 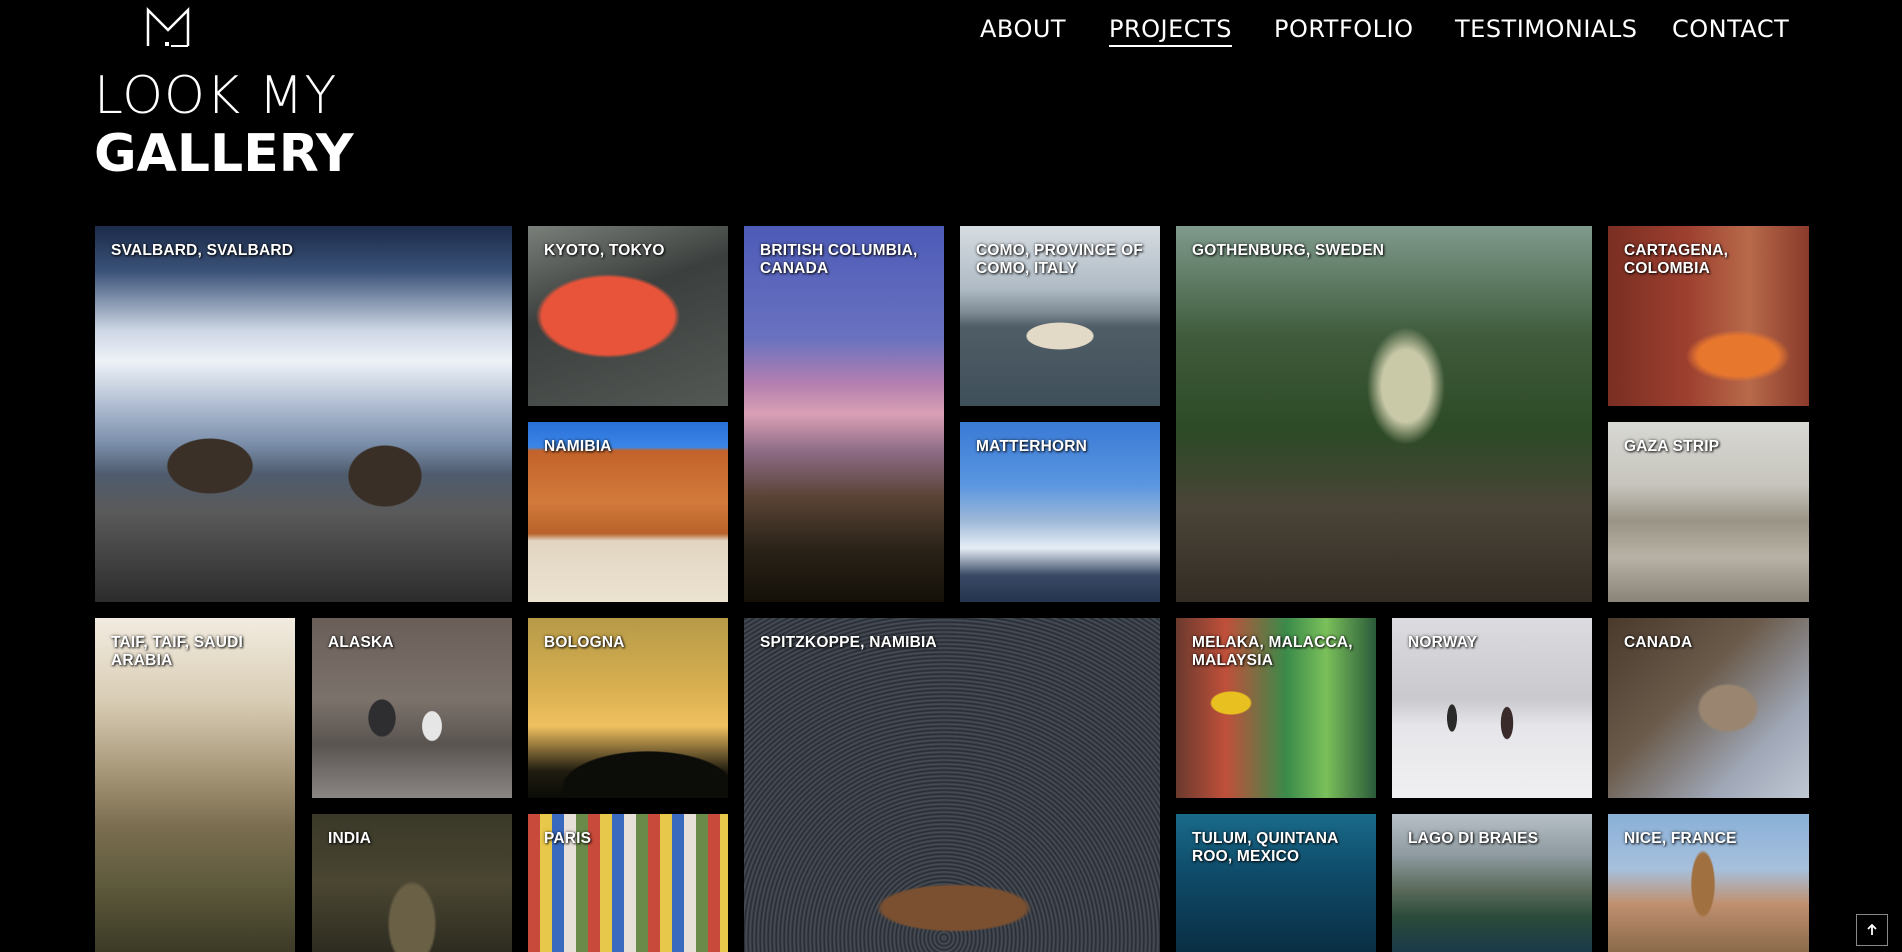 I want to click on gallery-tile-gothenburg: GOTHENBURG, SWEDEN, so click(x=1384, y=414).